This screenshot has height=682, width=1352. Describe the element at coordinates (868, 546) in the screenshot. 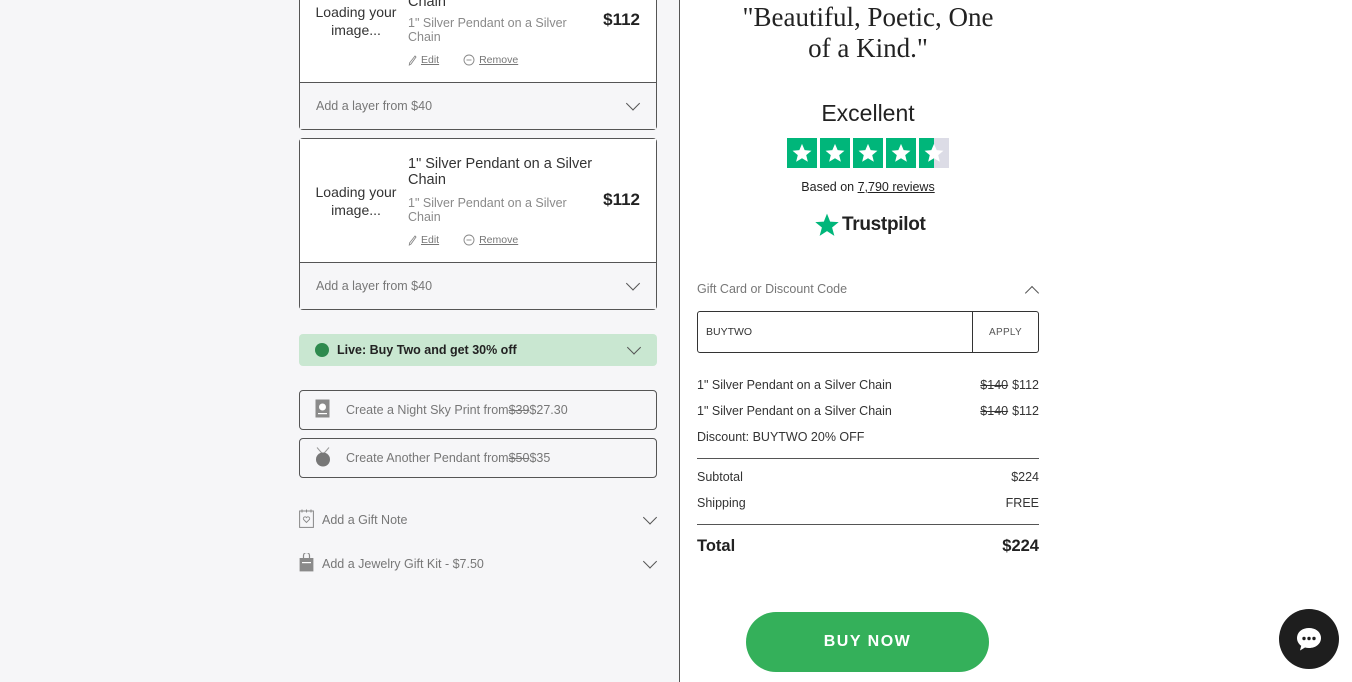

I see `total-row: Total $224` at that location.